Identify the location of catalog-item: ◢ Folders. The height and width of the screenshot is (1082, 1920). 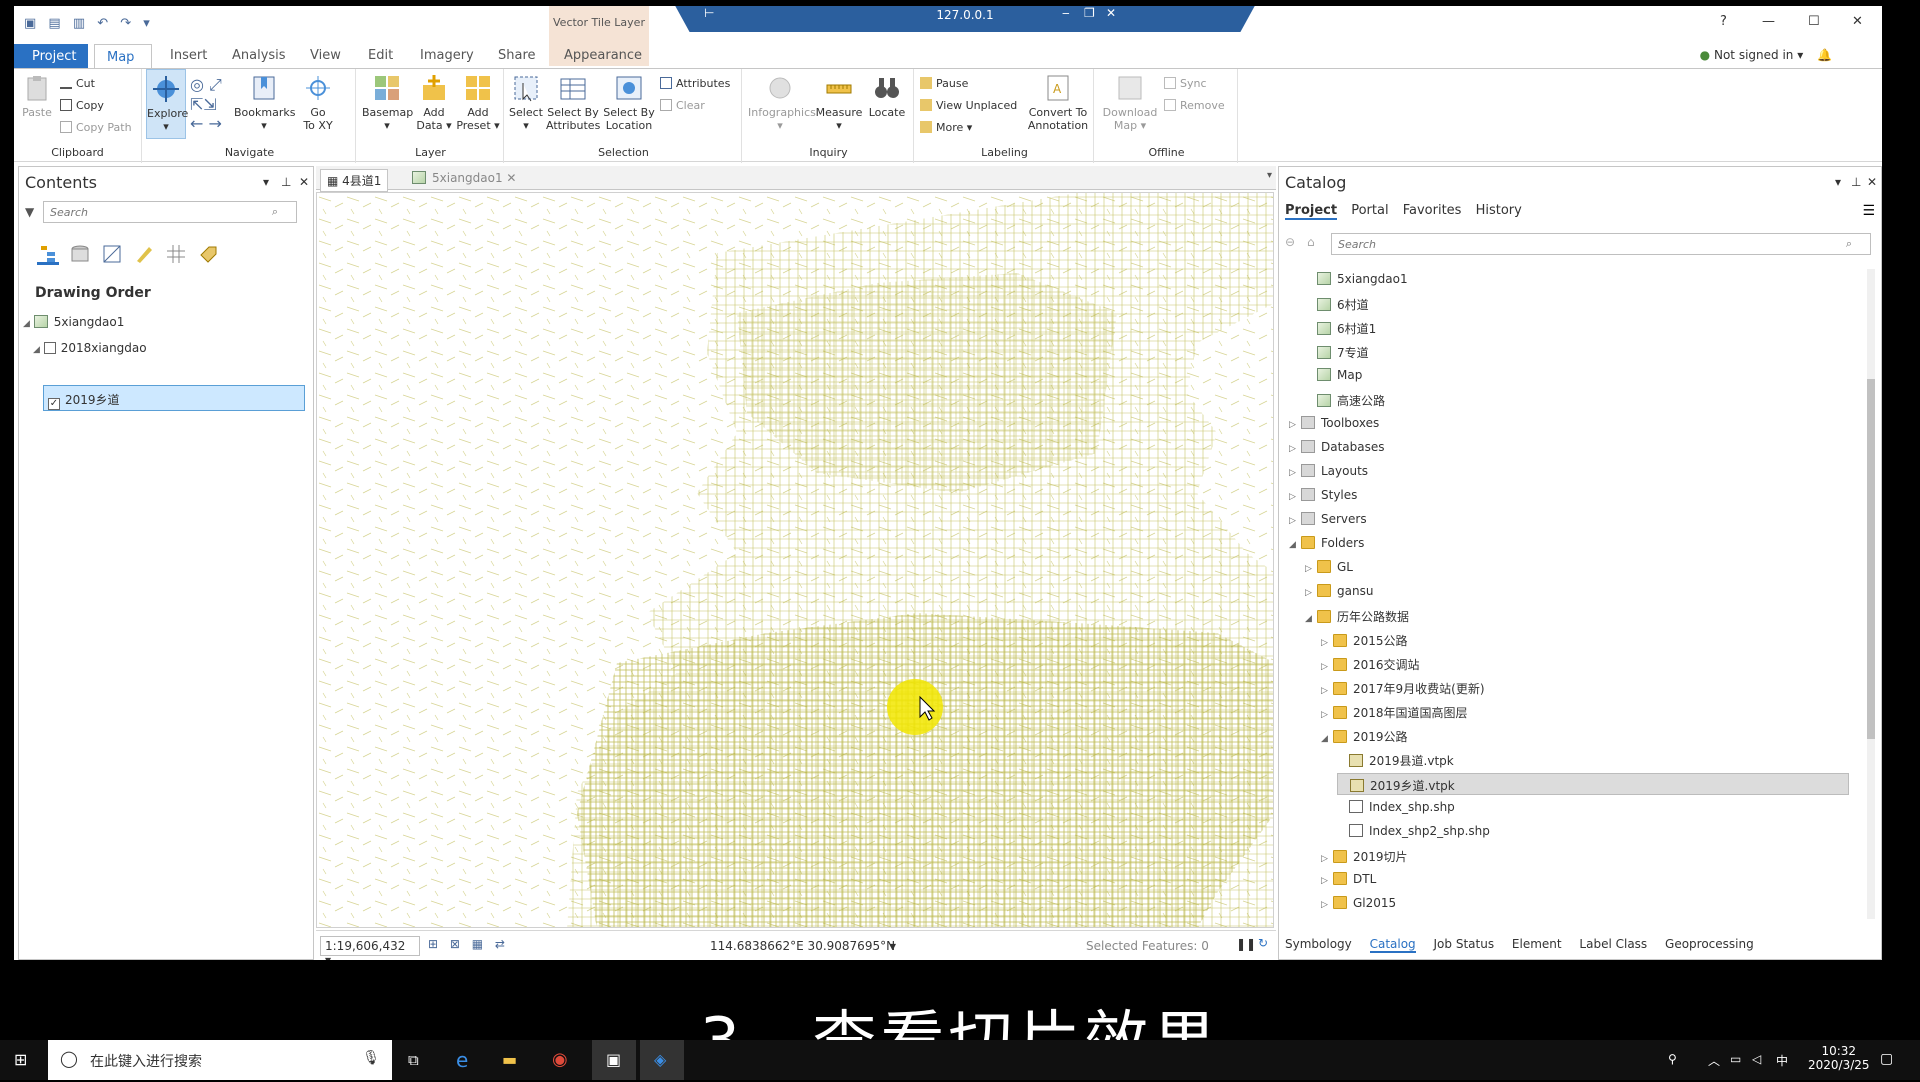
(1326, 544).